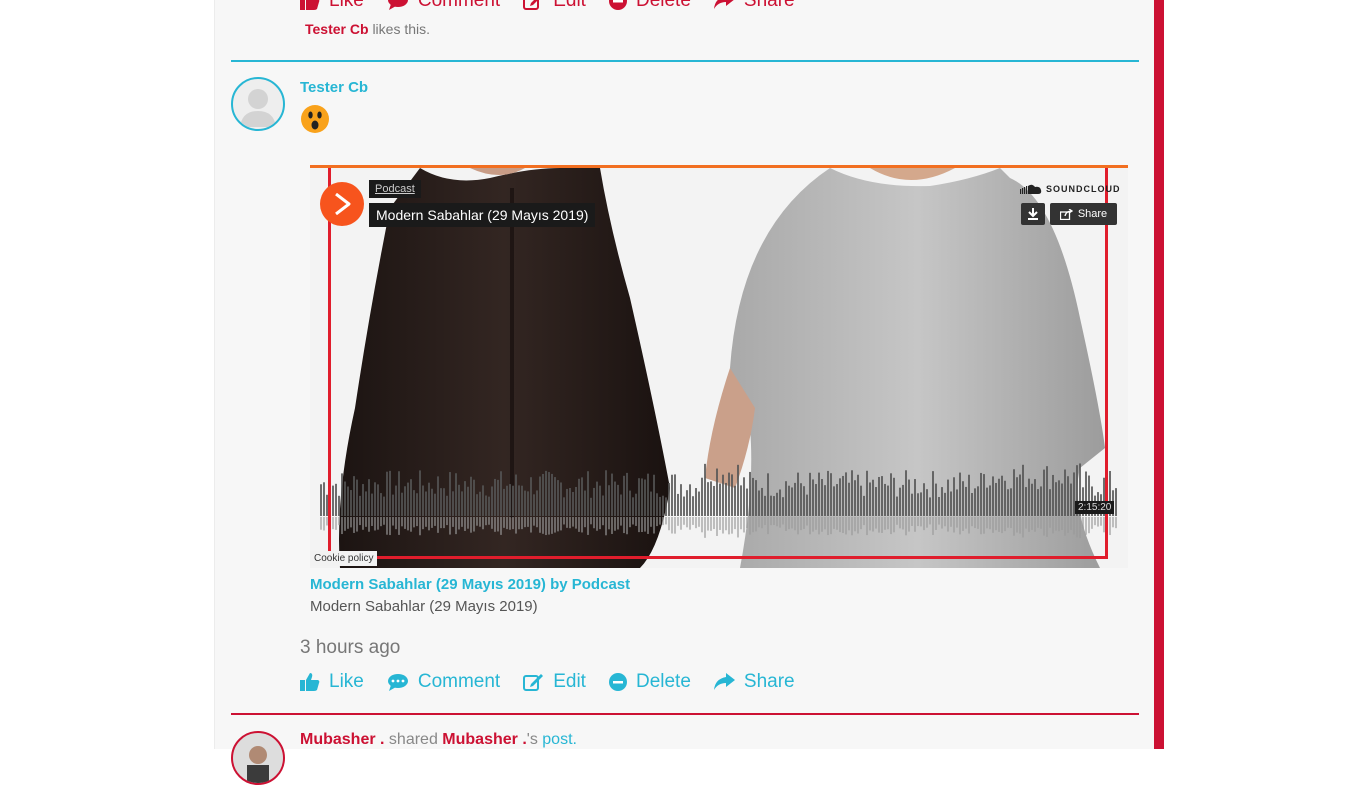 Image resolution: width=1369 pixels, height=785 pixels. I want to click on download-icon, so click(1033, 214).